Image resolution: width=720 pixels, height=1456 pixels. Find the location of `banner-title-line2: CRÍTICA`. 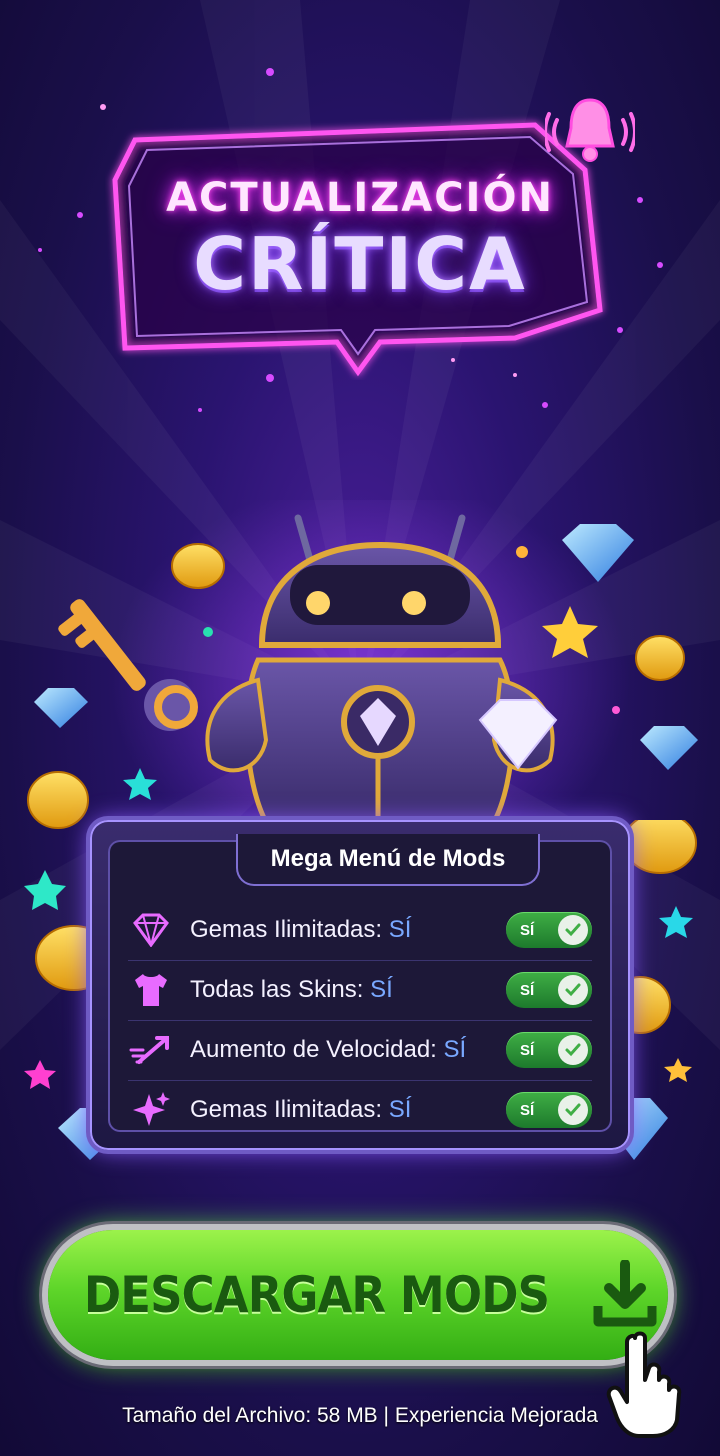

banner-title-line2: CRÍTICA is located at coordinates (360, 264).